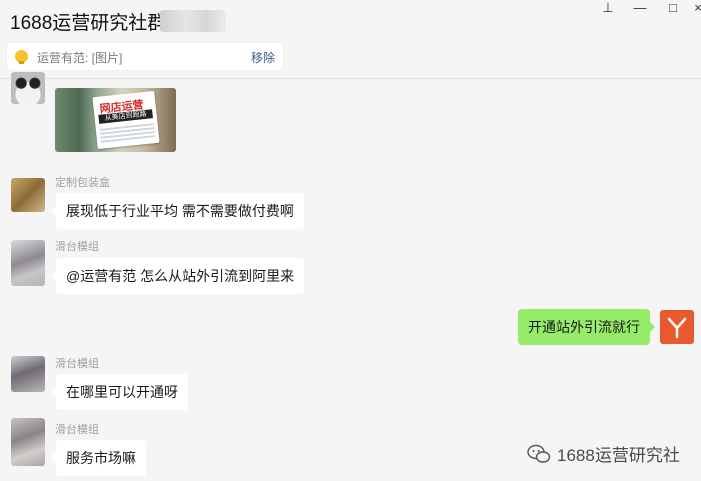 The width and height of the screenshot is (701, 481). Describe the element at coordinates (263, 57) in the screenshot. I see `remove-pinned-button: 移除` at that location.